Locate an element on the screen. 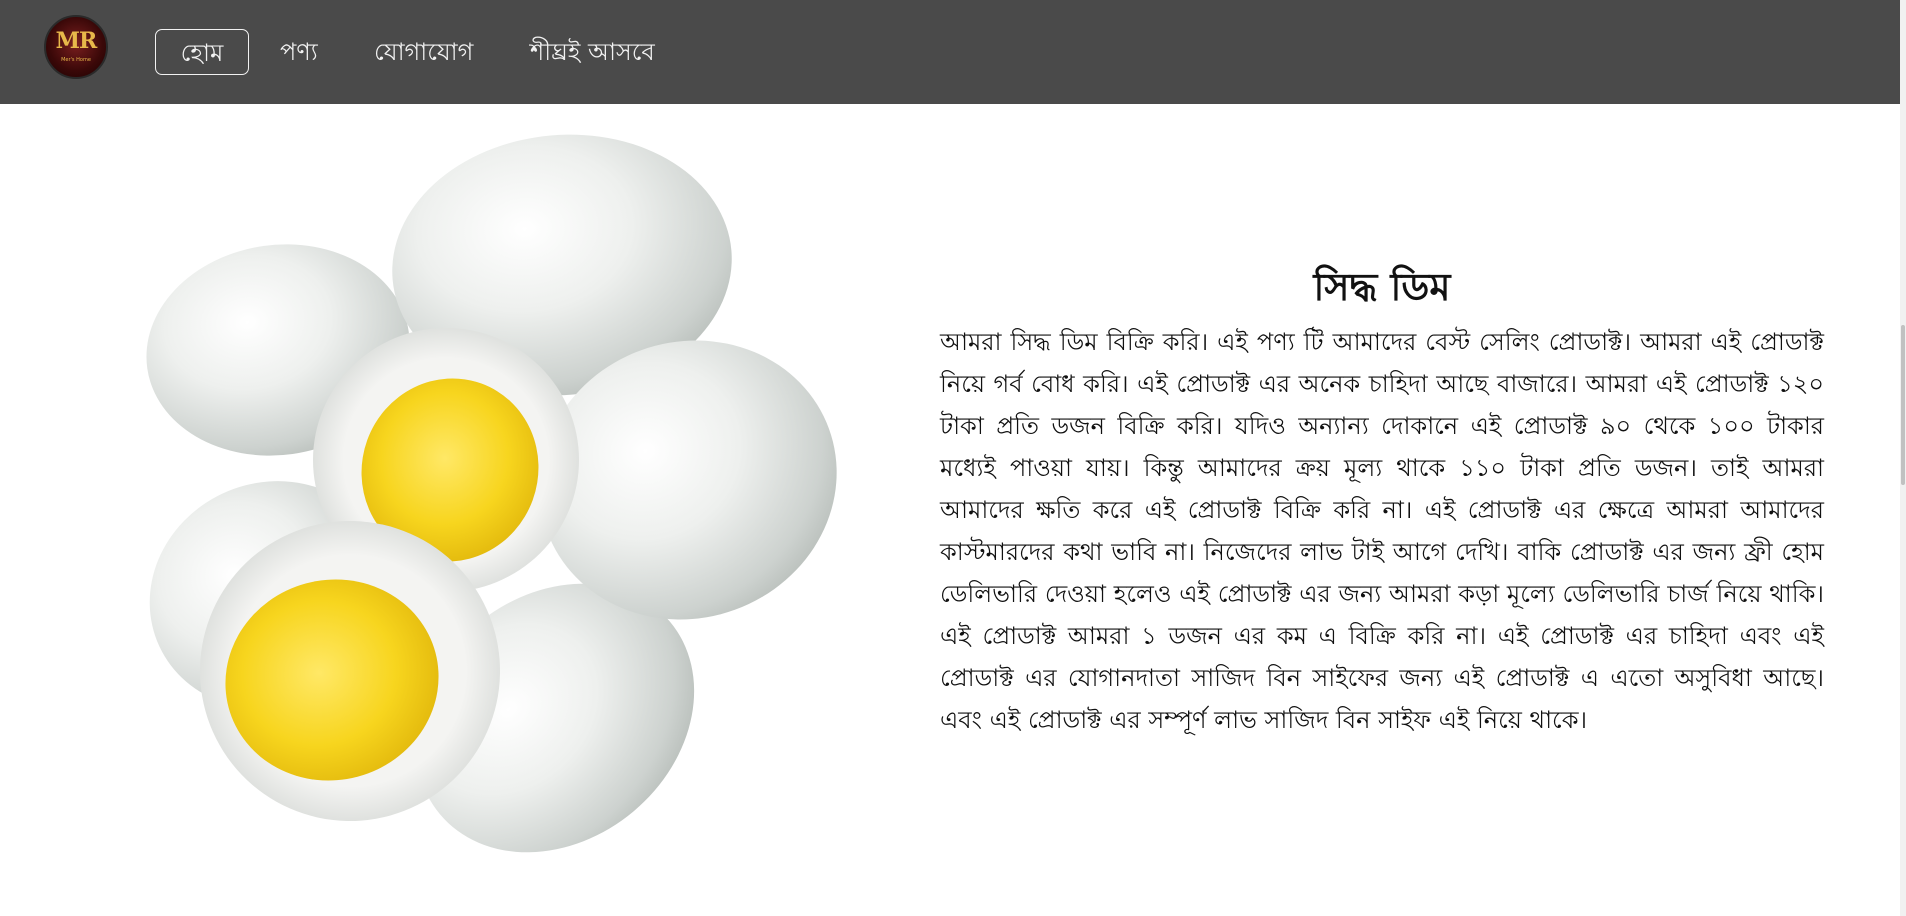 Image resolution: width=1906 pixels, height=916 pixels. page-scrollbar is located at coordinates (1903, 458).